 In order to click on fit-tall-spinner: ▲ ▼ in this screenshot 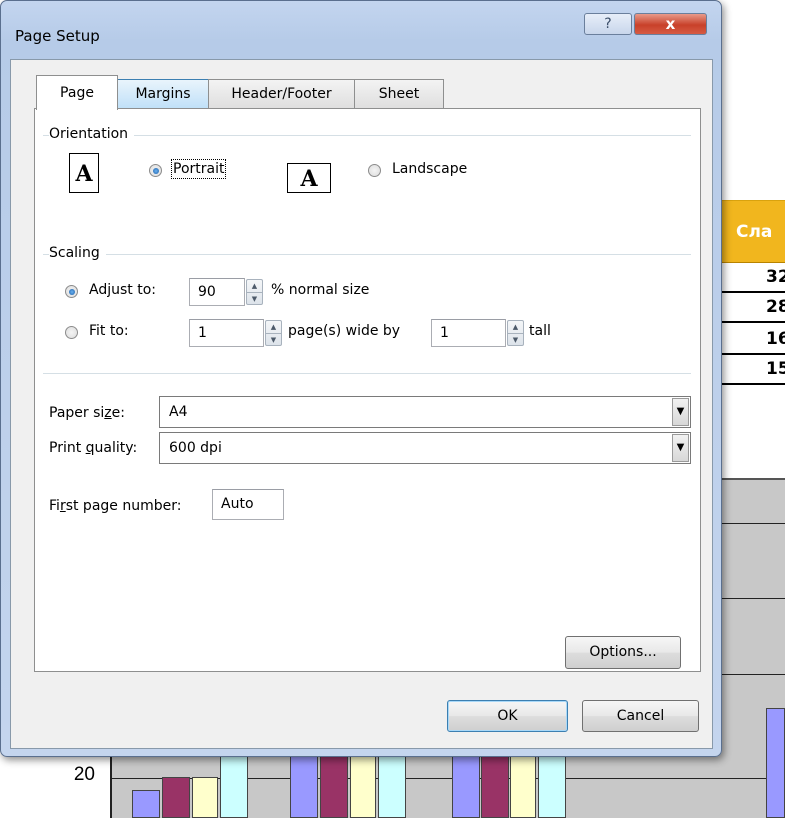, I will do `click(515, 333)`.